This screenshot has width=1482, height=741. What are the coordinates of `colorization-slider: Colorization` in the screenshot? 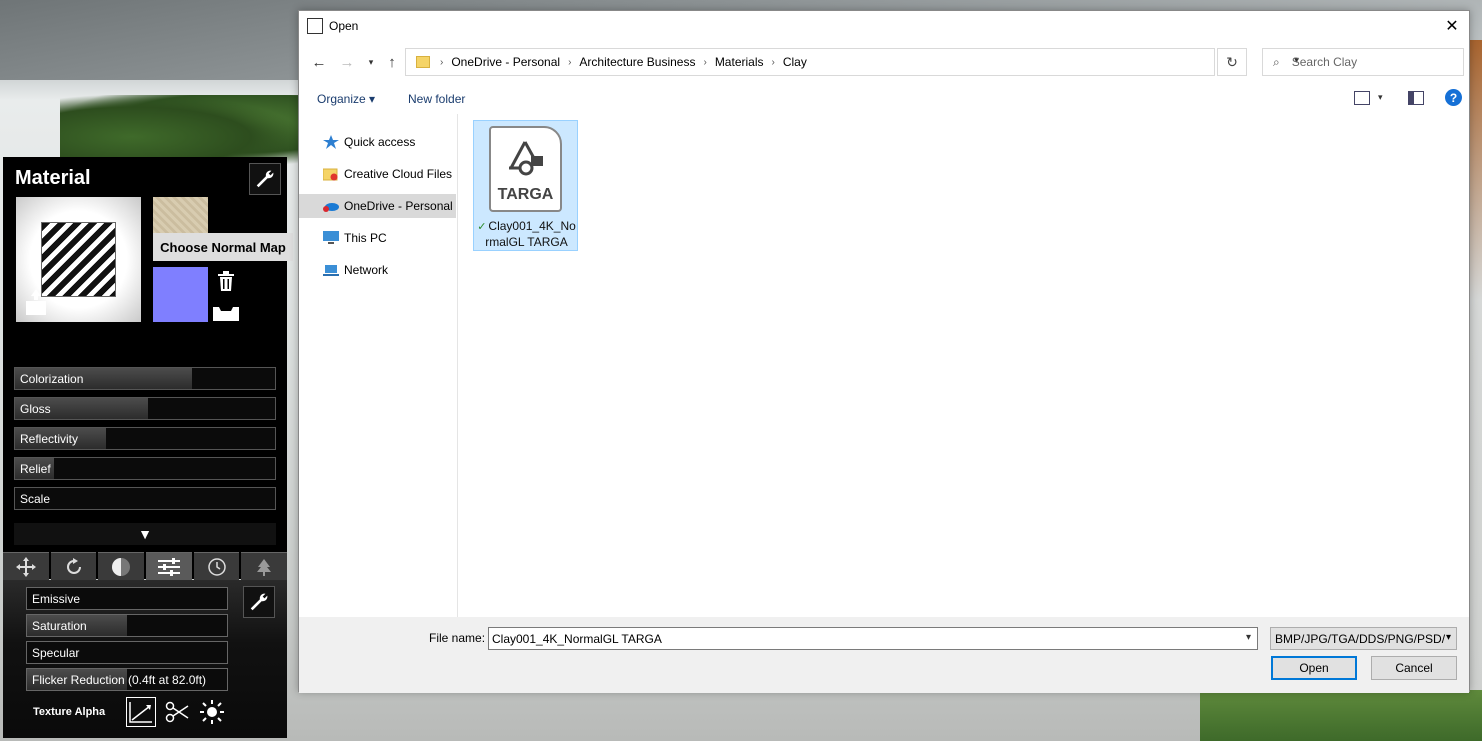 It's located at (145, 378).